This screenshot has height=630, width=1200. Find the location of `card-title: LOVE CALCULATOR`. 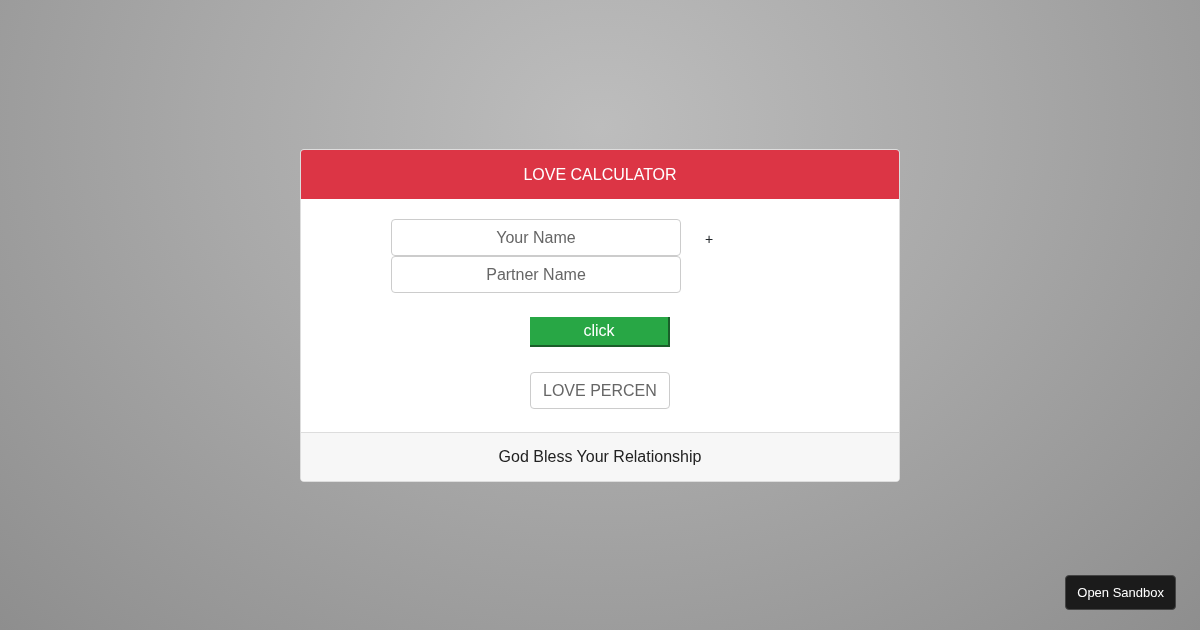

card-title: LOVE CALCULATOR is located at coordinates (600, 174).